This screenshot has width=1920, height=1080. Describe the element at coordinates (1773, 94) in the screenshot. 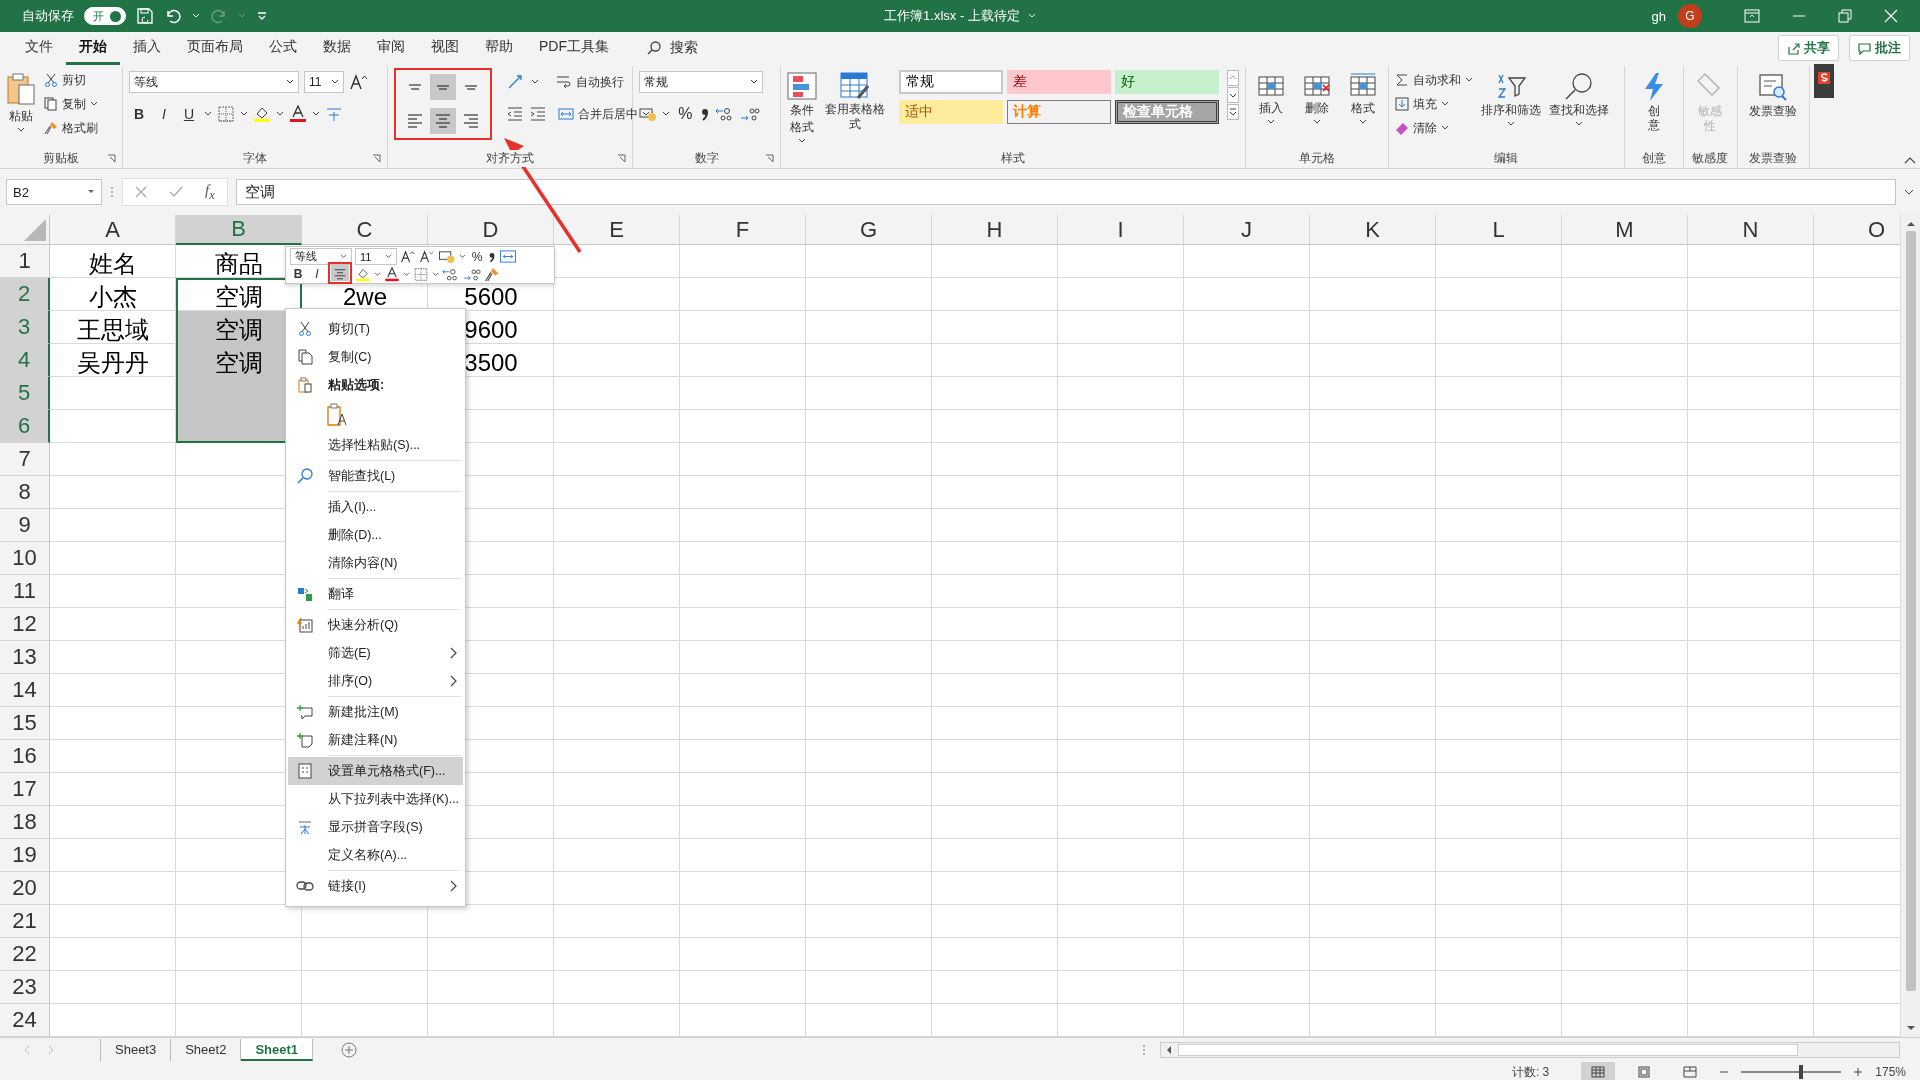

I see `invoice-check-button: 发票查验` at that location.